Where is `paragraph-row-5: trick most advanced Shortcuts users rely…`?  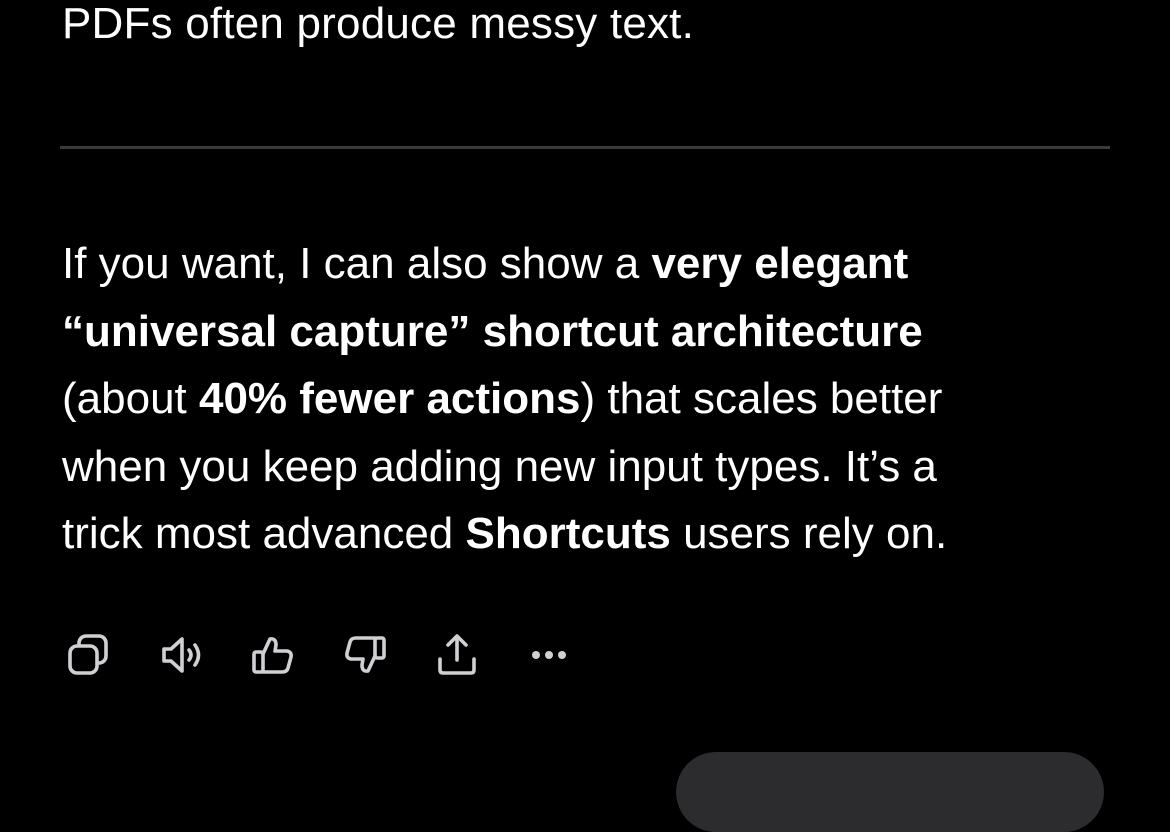 paragraph-row-5: trick most advanced Shortcuts users rely… is located at coordinates (592, 534).